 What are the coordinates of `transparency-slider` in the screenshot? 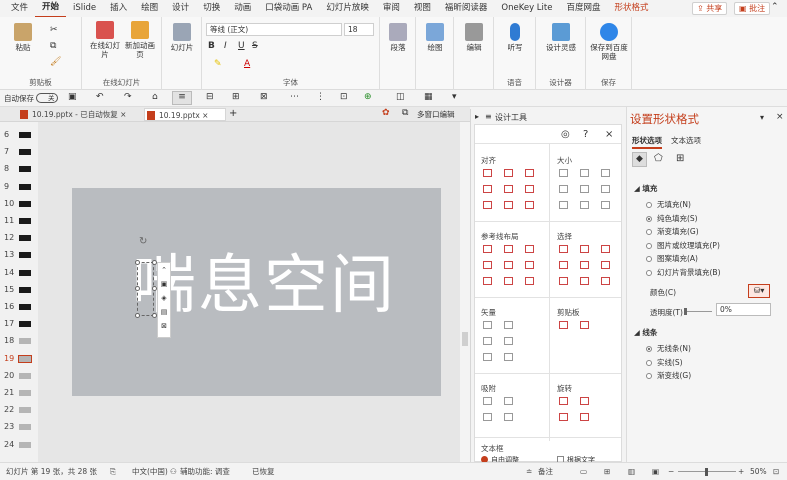 It's located at (698, 311).